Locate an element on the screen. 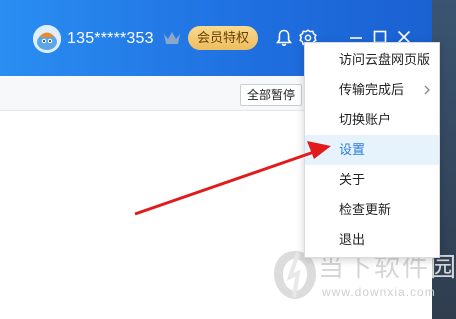  menu-item-about: 关于 is located at coordinates (372, 180).